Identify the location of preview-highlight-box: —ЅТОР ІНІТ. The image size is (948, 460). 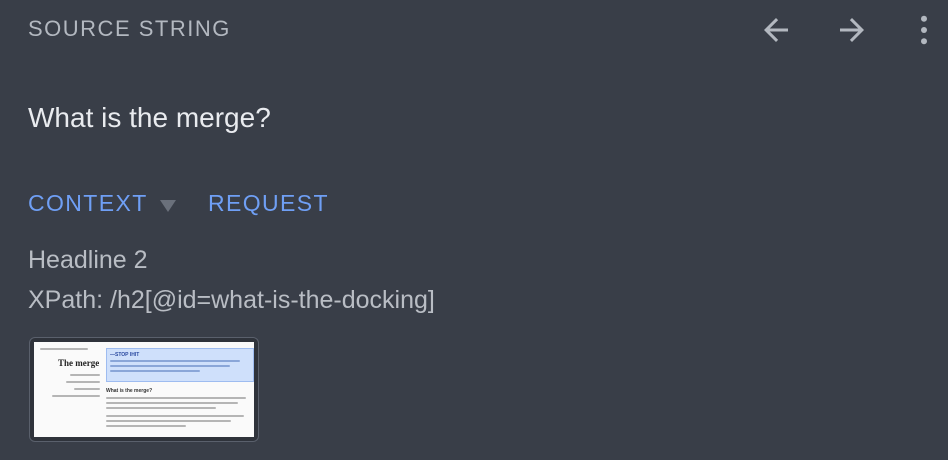
(180, 365).